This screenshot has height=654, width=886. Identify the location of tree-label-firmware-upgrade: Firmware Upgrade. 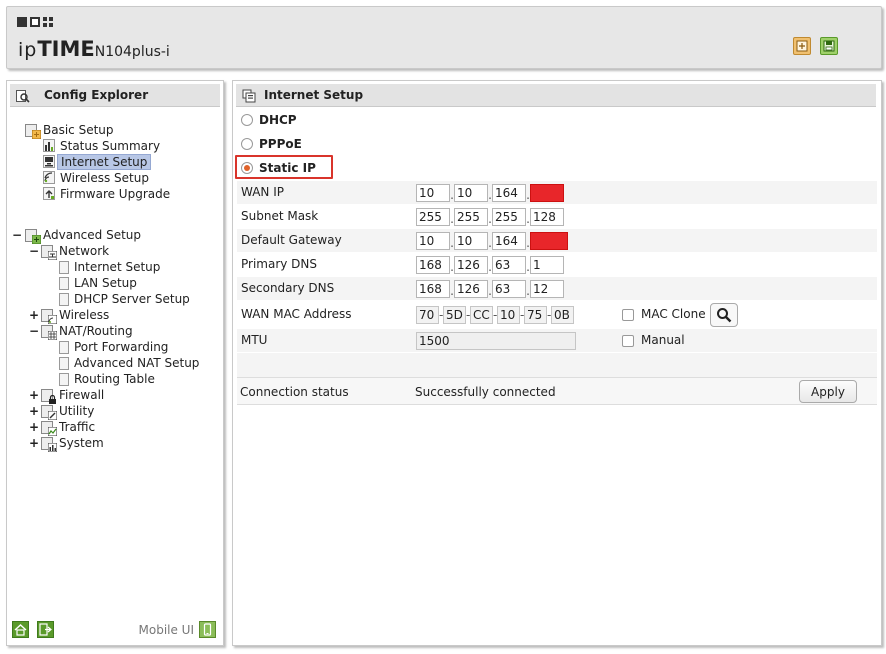
(115, 194).